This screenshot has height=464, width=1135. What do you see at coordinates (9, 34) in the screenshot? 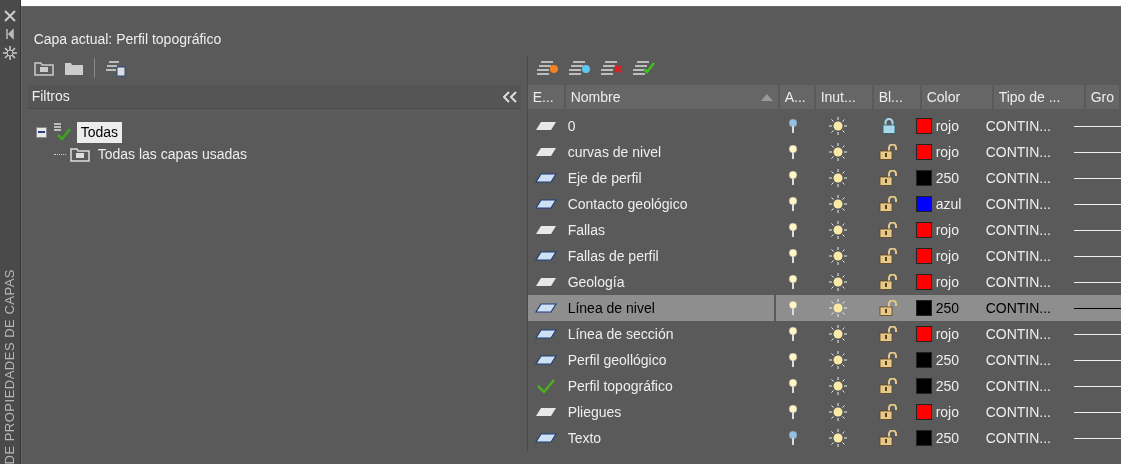
I see `pin-icon` at bounding box center [9, 34].